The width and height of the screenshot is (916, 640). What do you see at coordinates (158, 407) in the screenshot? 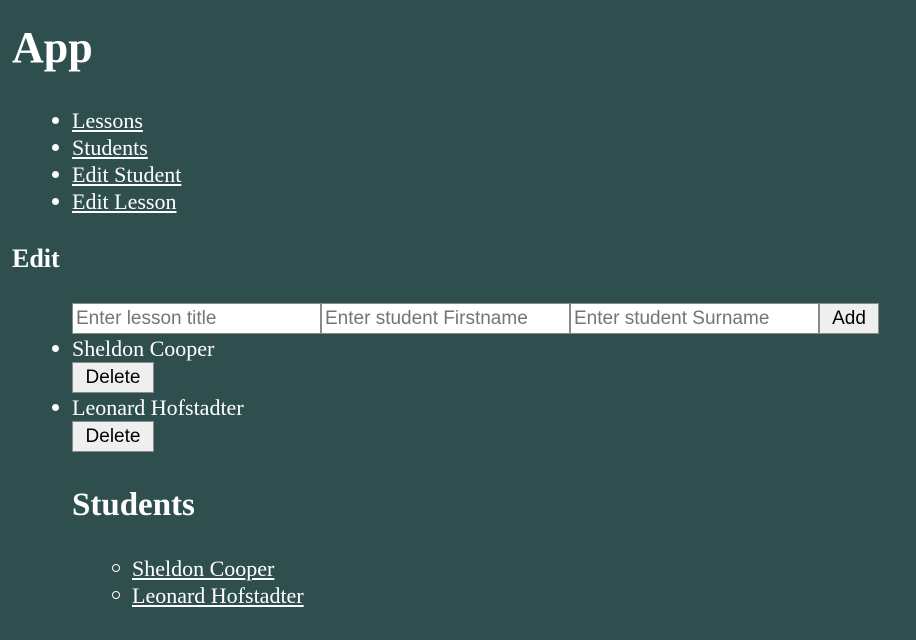
I see `student-name: Leonard Hofstadter` at bounding box center [158, 407].